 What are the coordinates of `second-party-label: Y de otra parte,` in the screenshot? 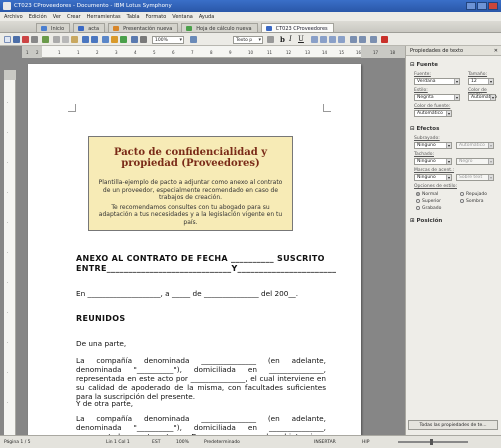 It's located at (105, 403).